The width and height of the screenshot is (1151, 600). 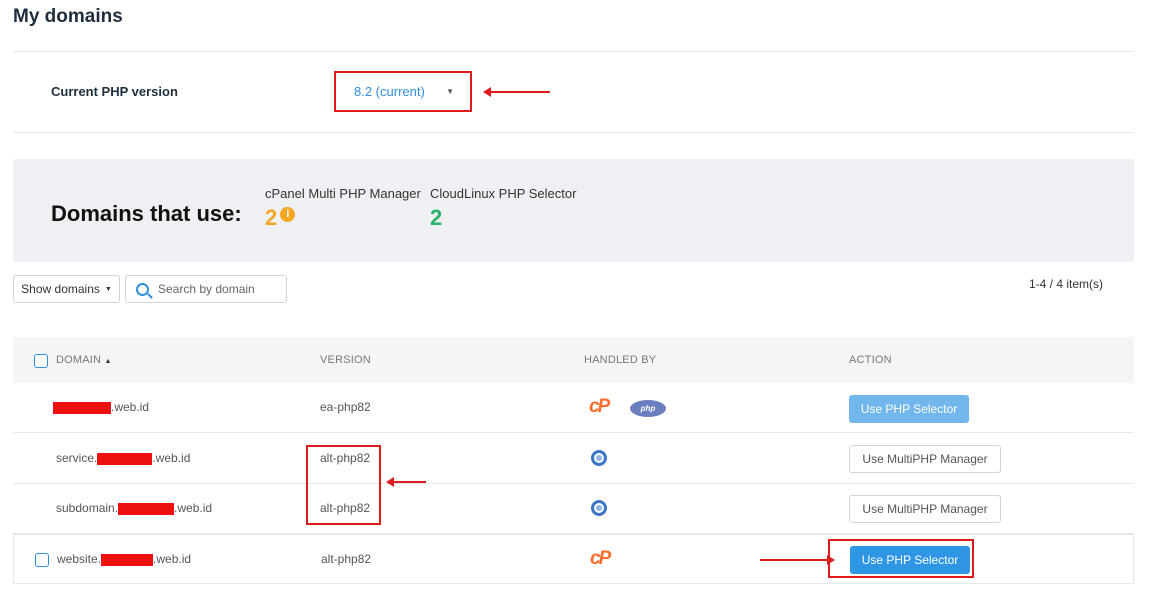 I want to click on stat-multi-php: cPanel Multi PHP Manager 2 i, so click(x=343, y=208).